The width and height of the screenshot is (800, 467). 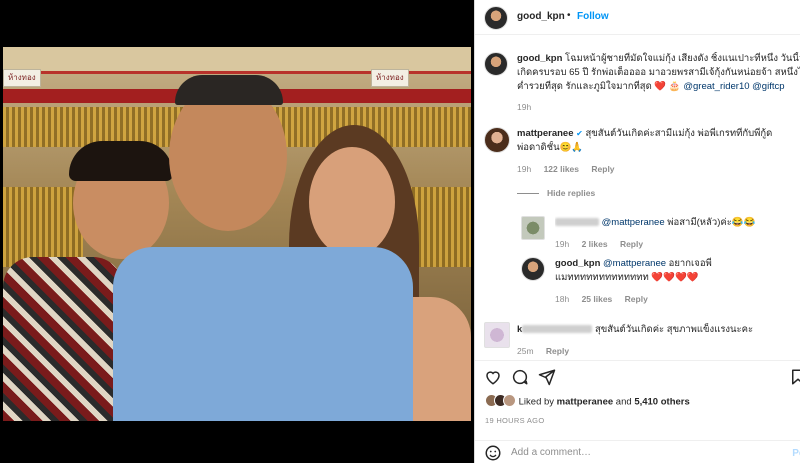 I want to click on reply-line: @mattperanee พ่อสามี(หลัว)ค่ะ😂😂, so click(x=677, y=223).